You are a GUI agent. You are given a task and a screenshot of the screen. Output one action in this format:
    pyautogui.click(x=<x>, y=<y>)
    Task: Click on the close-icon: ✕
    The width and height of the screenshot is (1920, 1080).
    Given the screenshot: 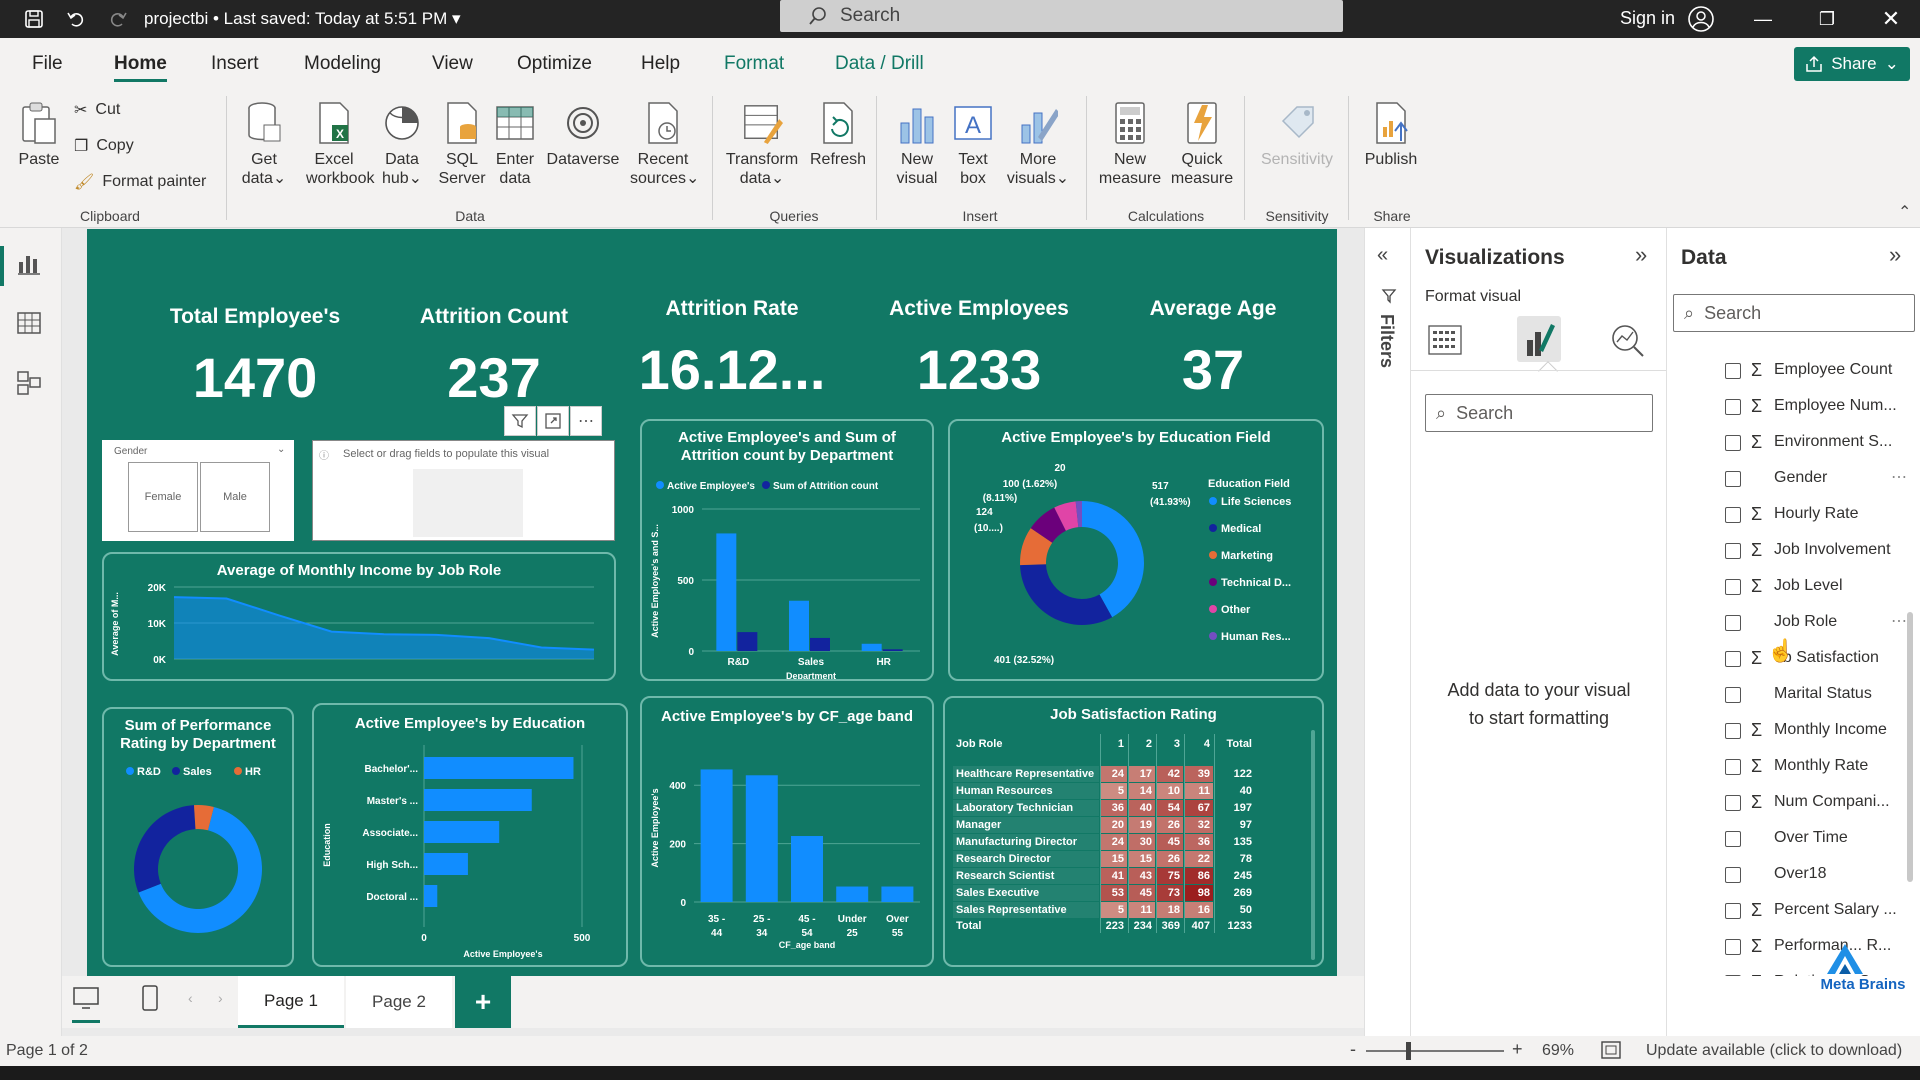 What is the action you would take?
    pyautogui.click(x=1891, y=19)
    